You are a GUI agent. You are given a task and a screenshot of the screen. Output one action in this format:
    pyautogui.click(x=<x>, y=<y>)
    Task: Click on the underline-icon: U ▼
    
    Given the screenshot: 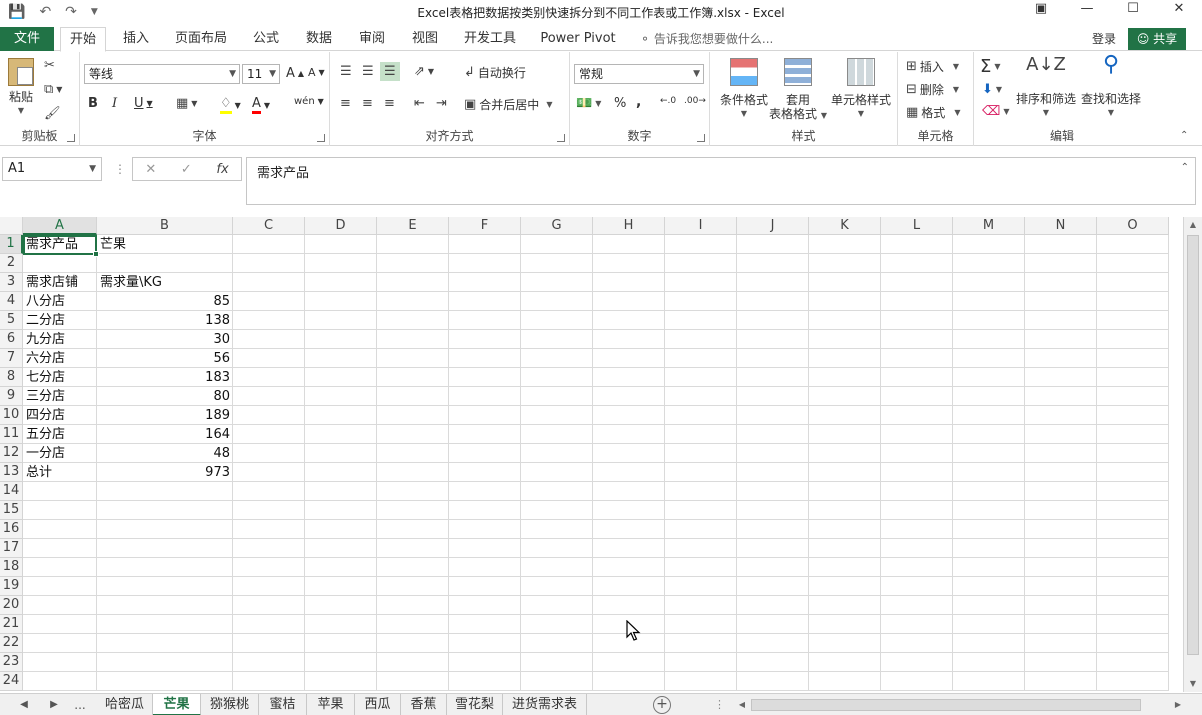 What is the action you would take?
    pyautogui.click(x=143, y=103)
    